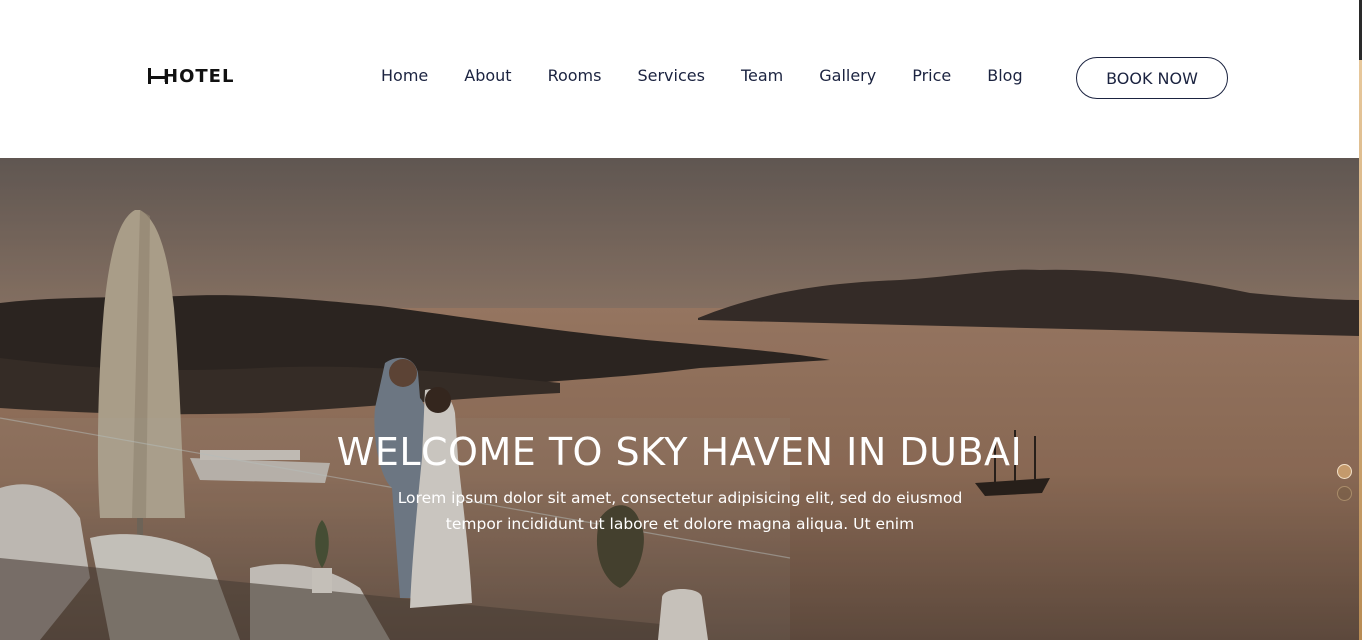  What do you see at coordinates (931, 75) in the screenshot?
I see `nav-item-price: Price` at bounding box center [931, 75].